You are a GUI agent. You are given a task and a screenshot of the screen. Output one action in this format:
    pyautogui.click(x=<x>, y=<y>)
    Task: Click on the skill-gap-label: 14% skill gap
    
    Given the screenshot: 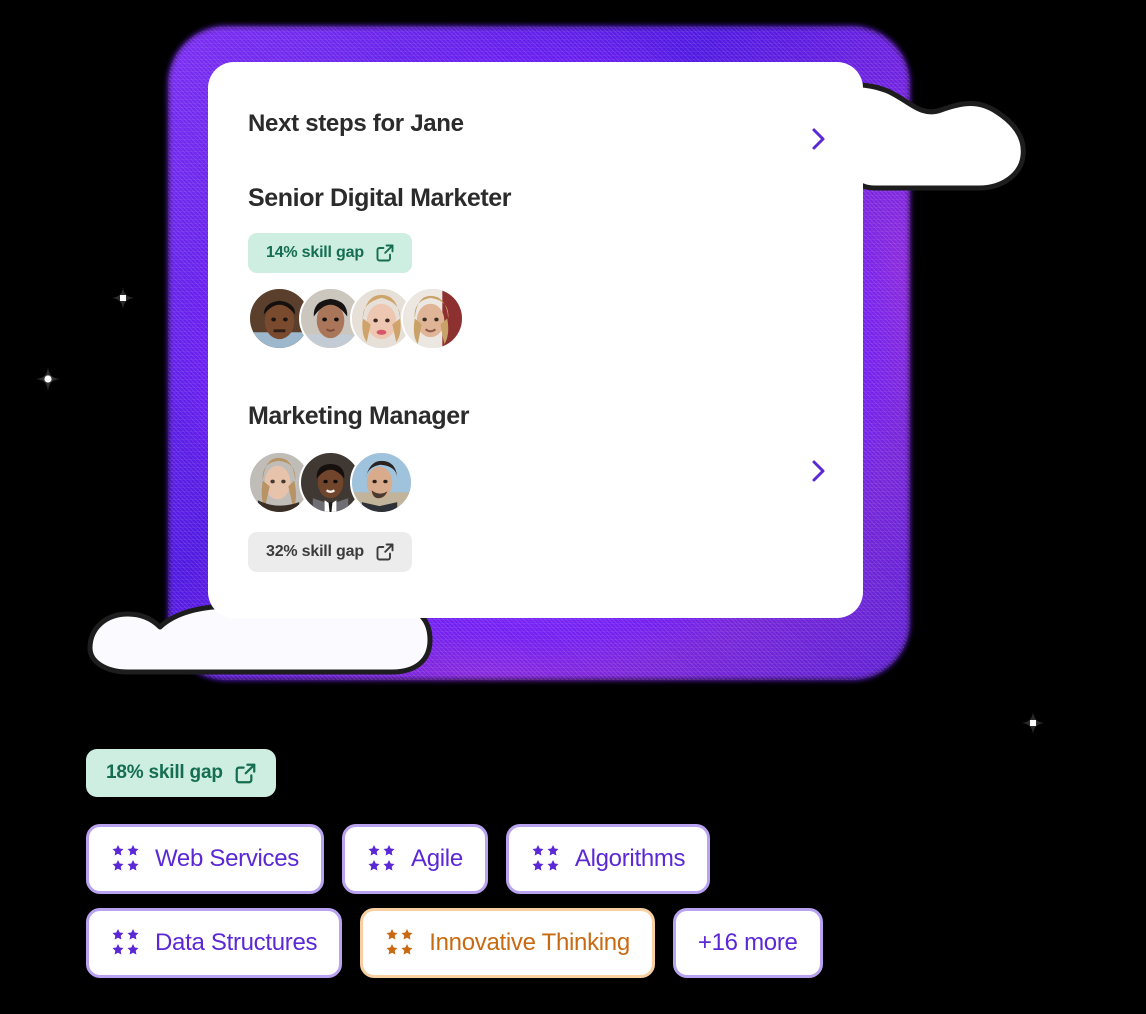 What is the action you would take?
    pyautogui.click(x=315, y=252)
    